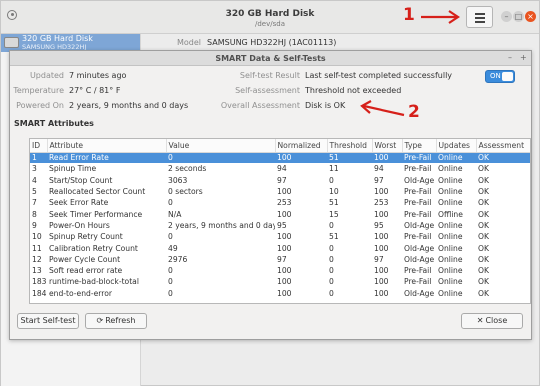  I want to click on smart-enable-toggle: ON, so click(500, 76).